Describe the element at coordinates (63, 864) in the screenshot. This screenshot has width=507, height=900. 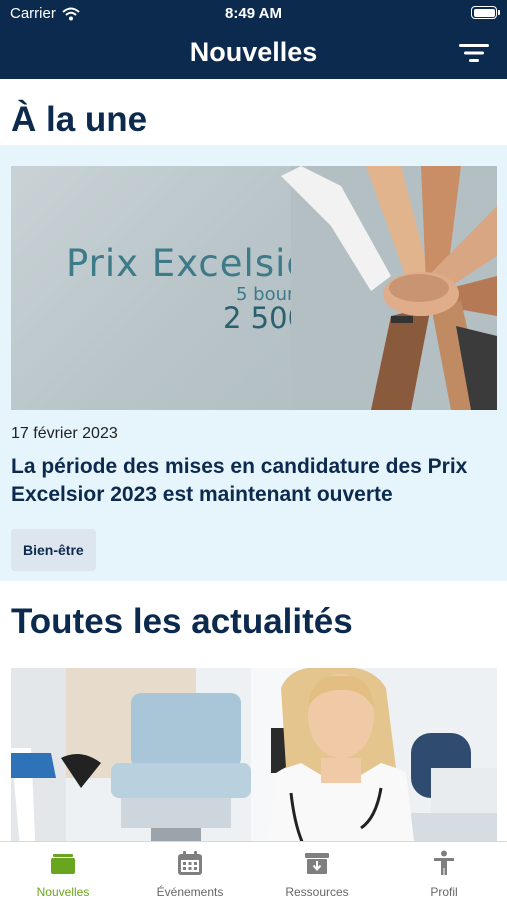
I see `newspaper-icon` at that location.